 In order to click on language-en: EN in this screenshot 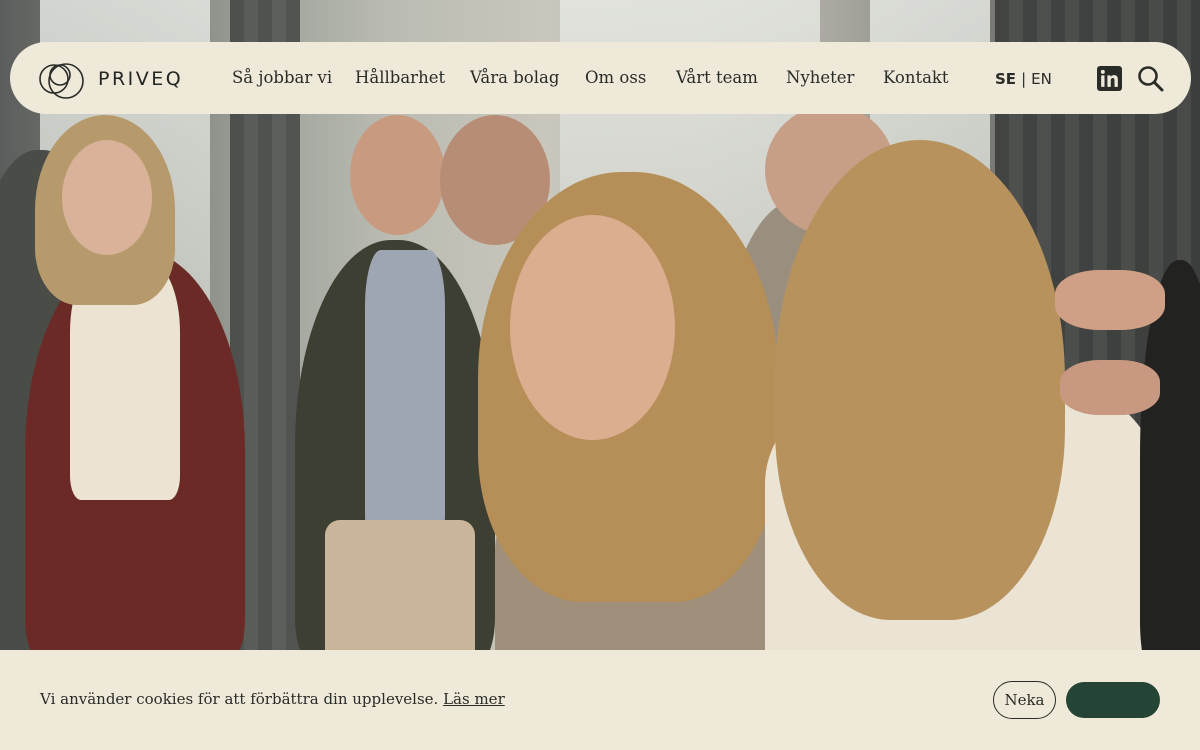, I will do `click(1041, 79)`.